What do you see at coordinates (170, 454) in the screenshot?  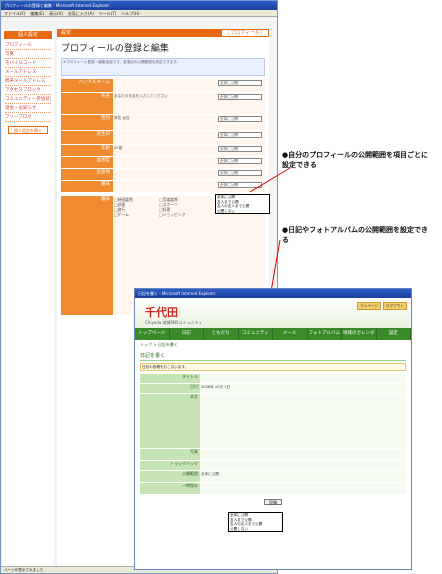 I see `diary-label: 写真` at bounding box center [170, 454].